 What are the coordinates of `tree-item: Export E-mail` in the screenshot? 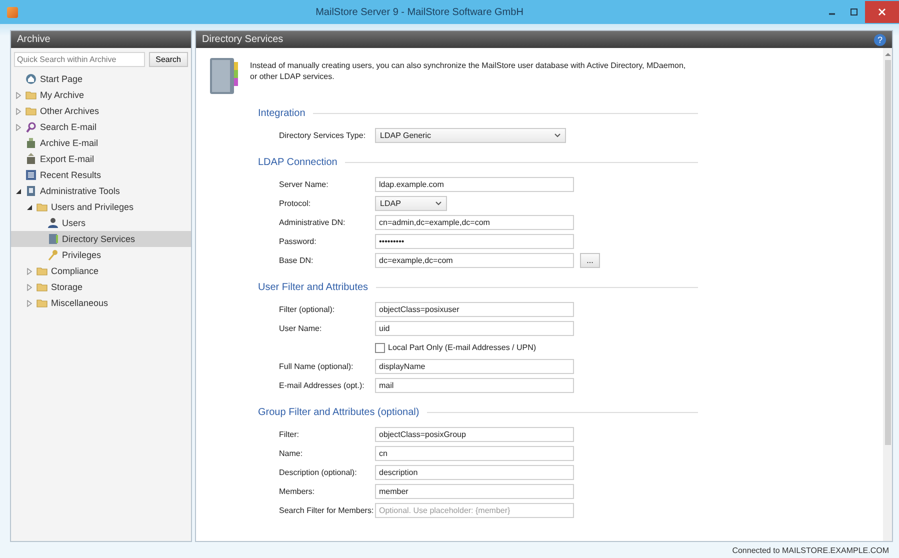 It's located at (101, 159).